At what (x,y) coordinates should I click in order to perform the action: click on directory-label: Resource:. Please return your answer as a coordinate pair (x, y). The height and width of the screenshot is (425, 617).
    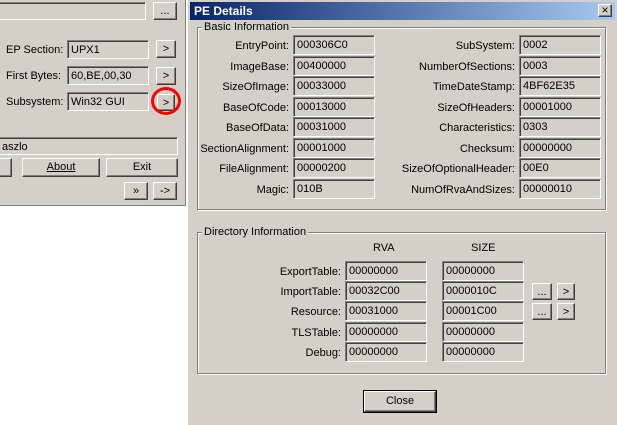
    Looking at the image, I should click on (315, 312).